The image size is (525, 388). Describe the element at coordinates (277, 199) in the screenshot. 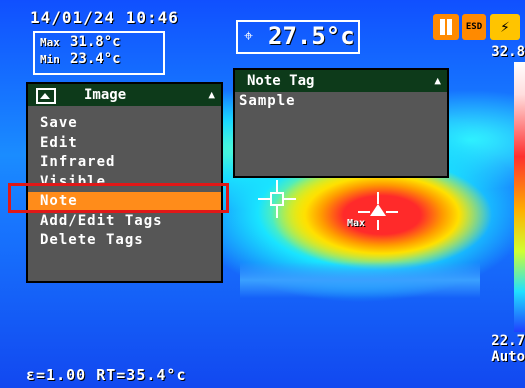

I see `crosshair-icon` at that location.